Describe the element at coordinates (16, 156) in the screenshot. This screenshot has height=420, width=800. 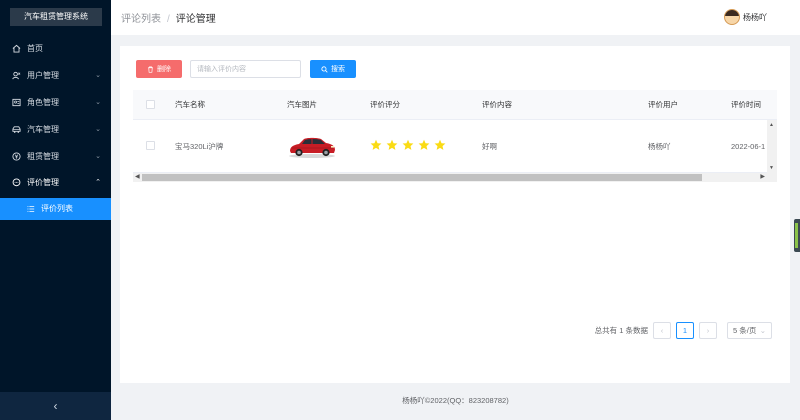
I see `rental-icon` at that location.